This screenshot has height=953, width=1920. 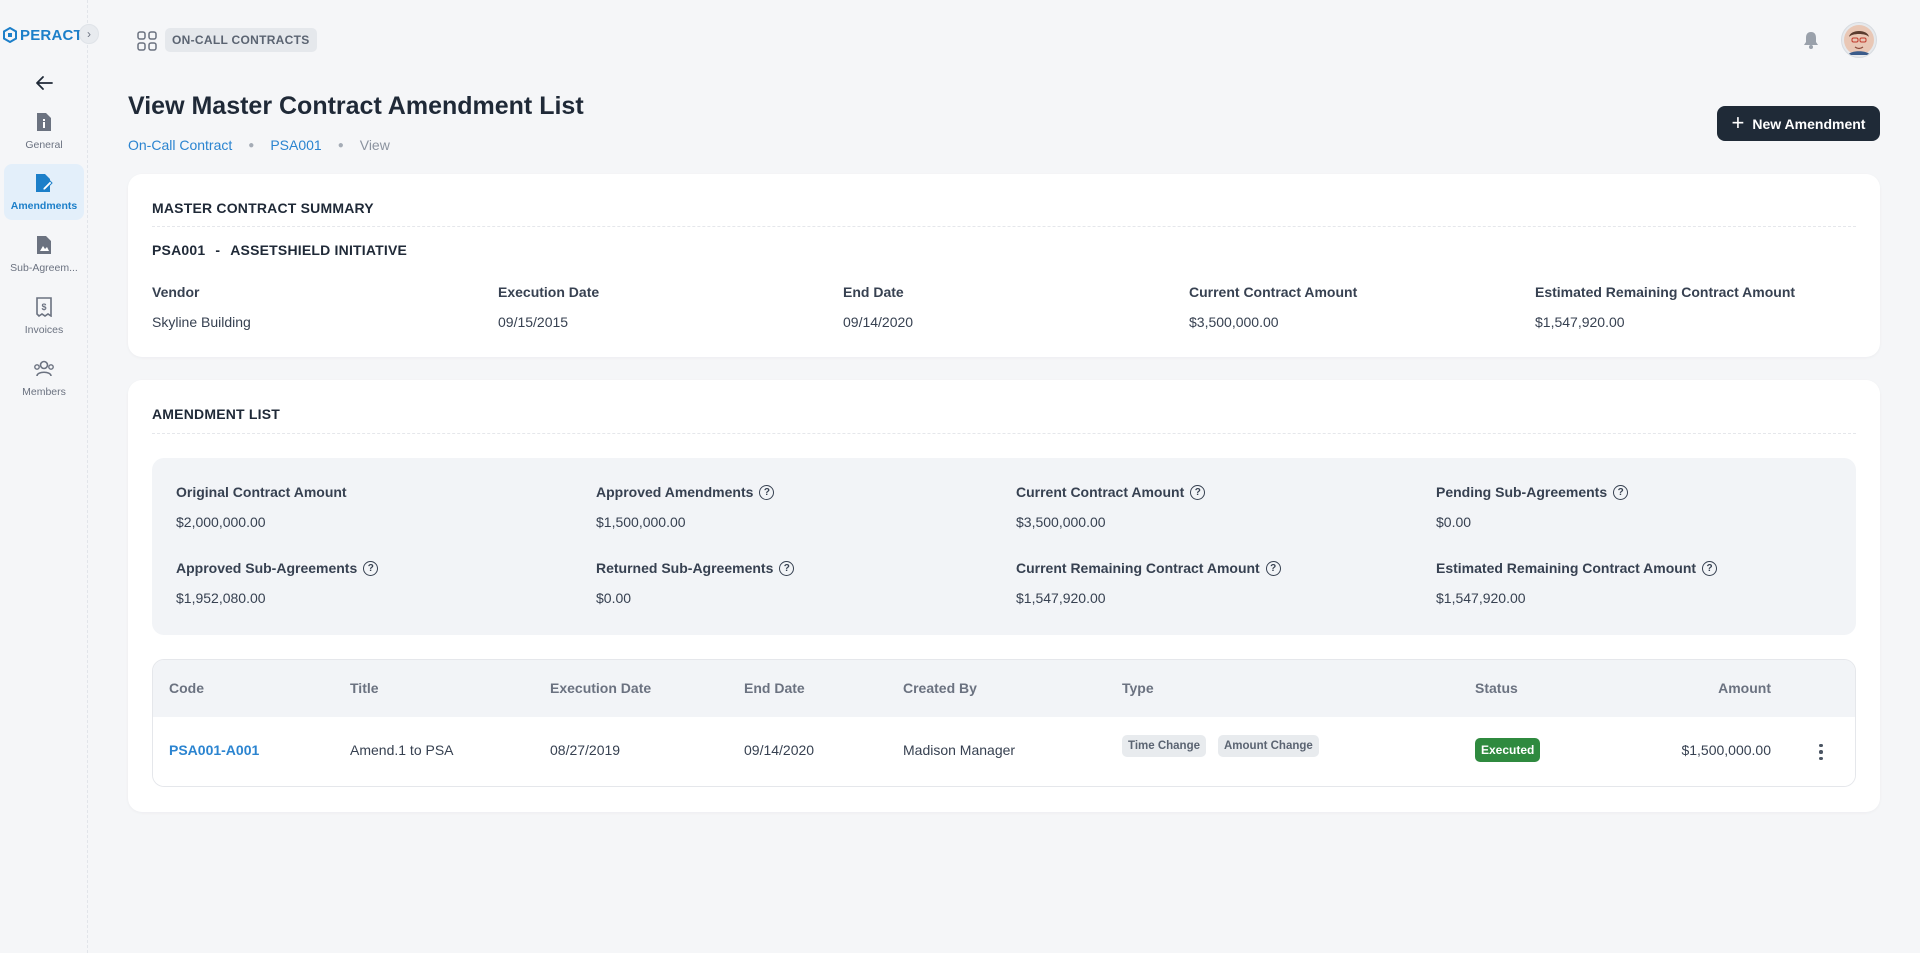 I want to click on stat-label: Approved Amendments?, so click(x=685, y=492).